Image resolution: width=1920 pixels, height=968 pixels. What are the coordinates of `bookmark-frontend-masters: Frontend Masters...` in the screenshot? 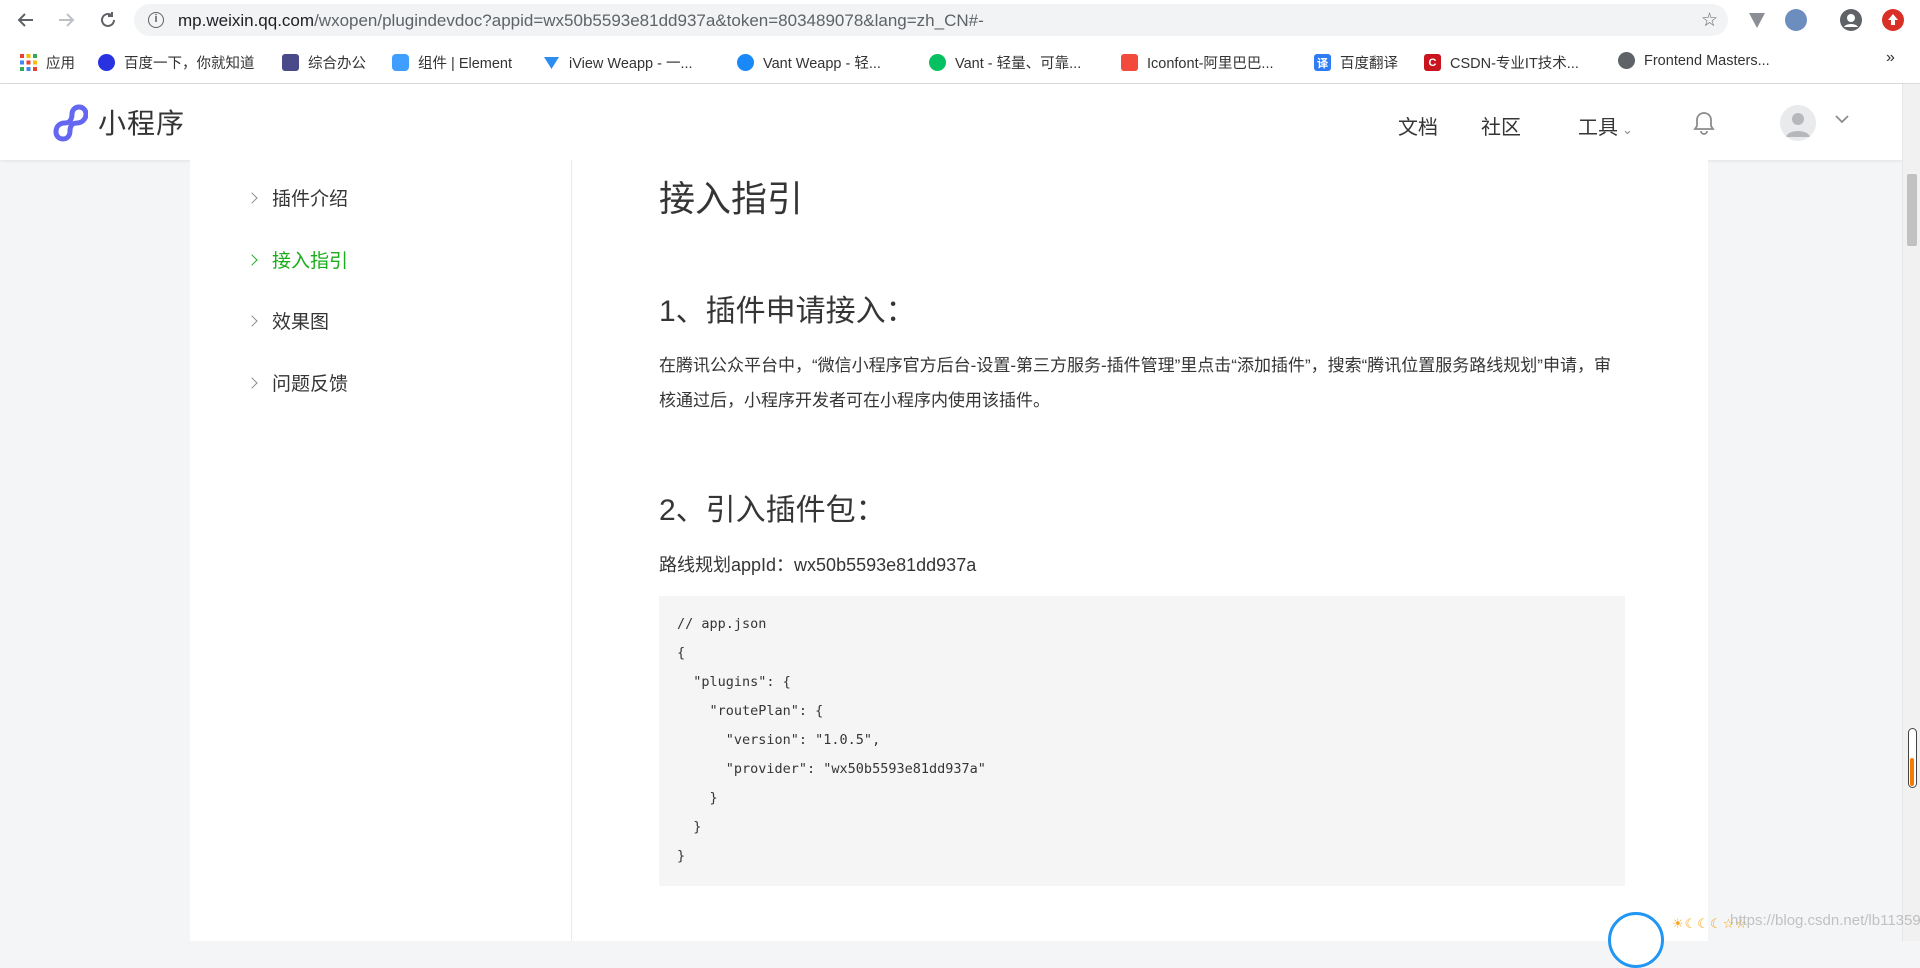 It's located at (1694, 60).